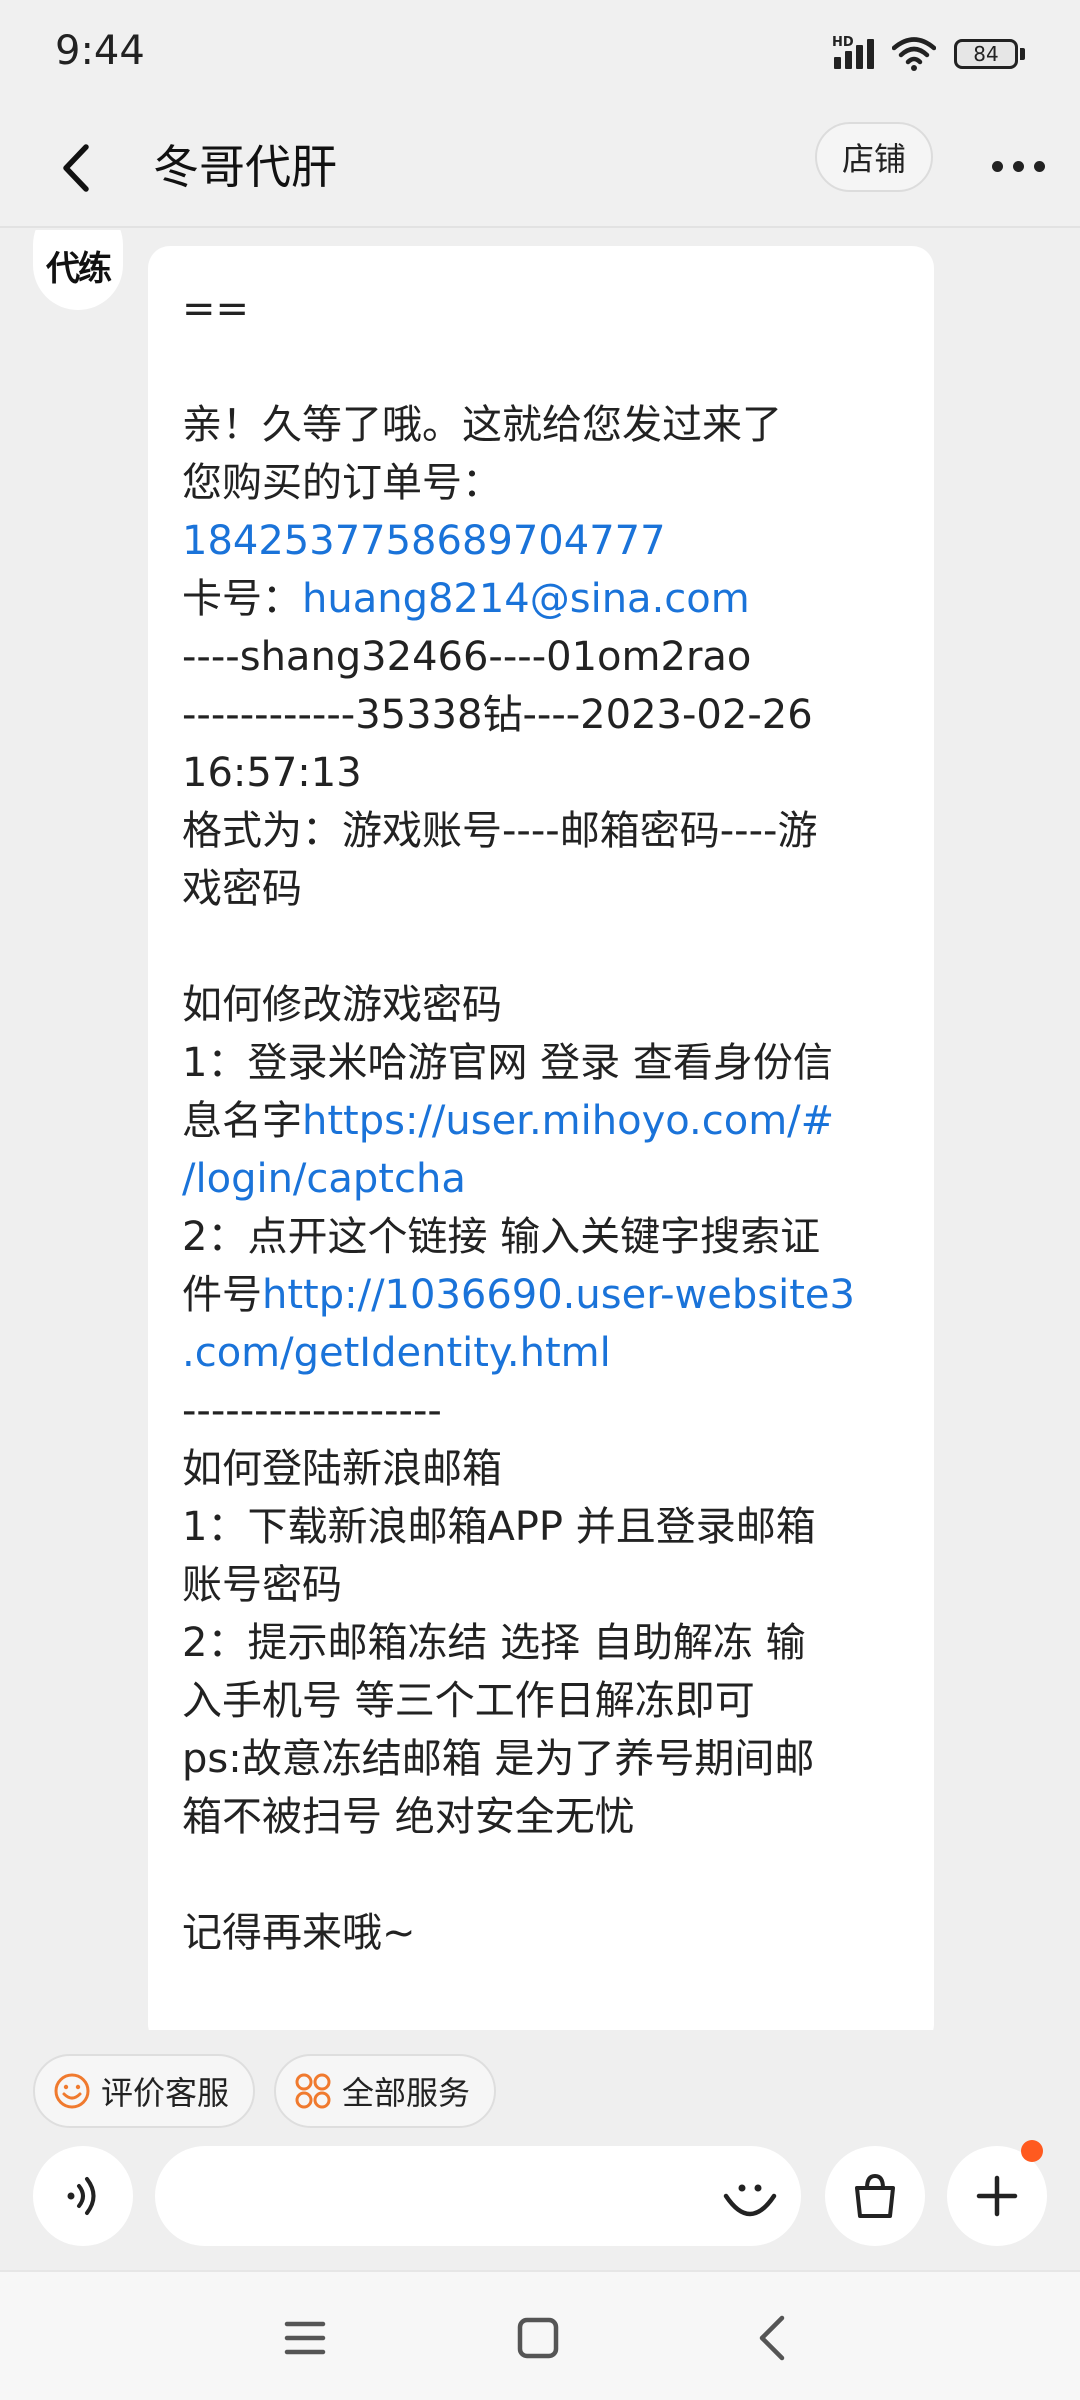 Image resolution: width=1080 pixels, height=2400 pixels. Describe the element at coordinates (558, 1295) in the screenshot. I see `message-link: http://1036690.user-website3` at that location.